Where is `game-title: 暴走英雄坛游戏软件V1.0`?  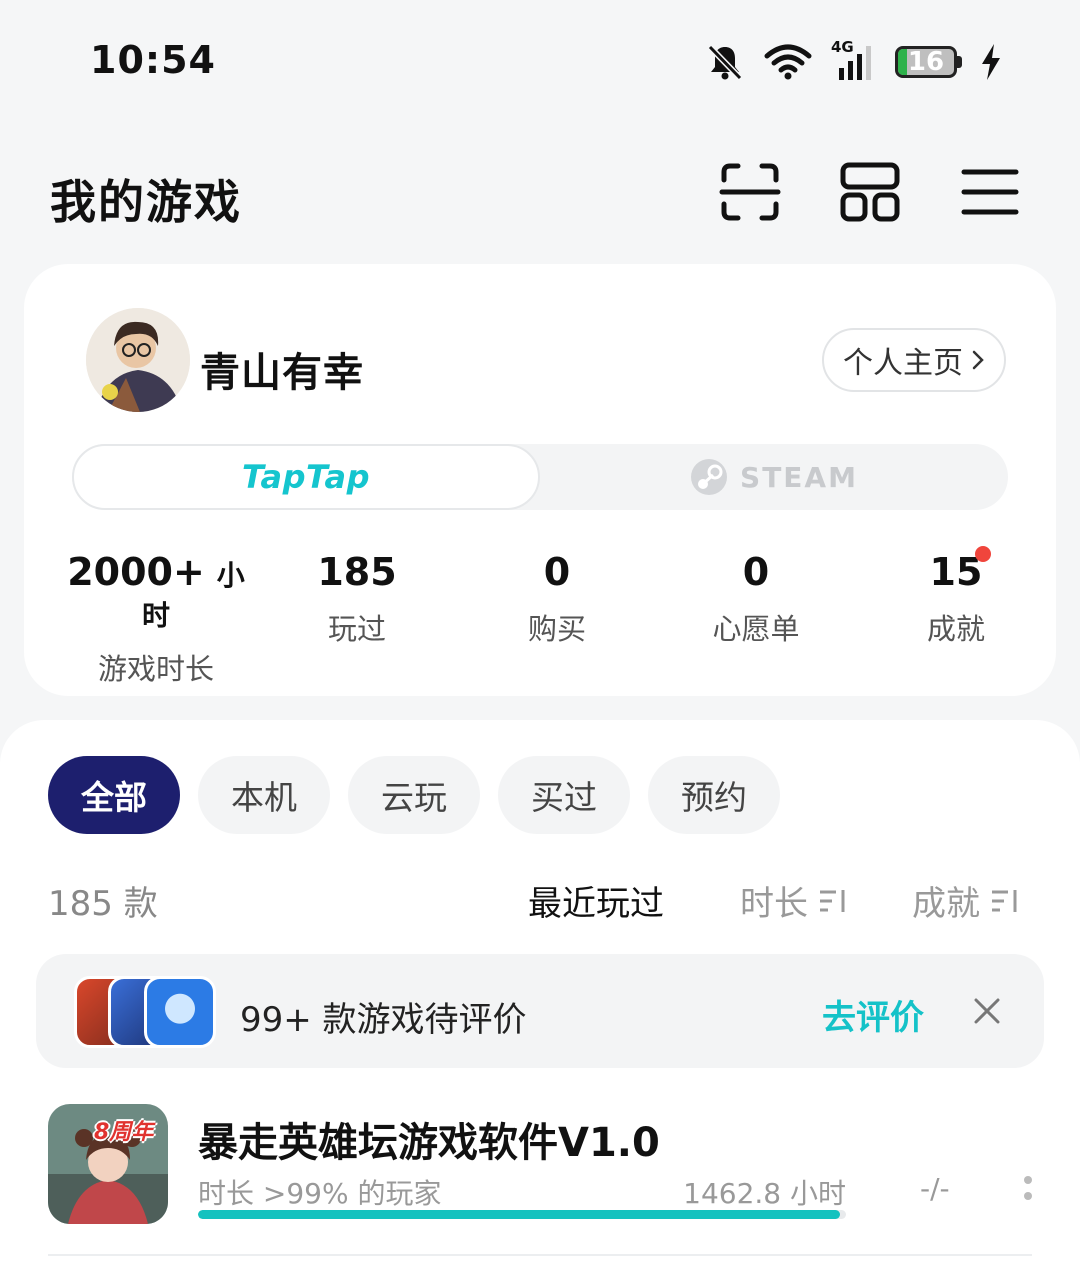
game-title: 暴走英雄坛游戏软件V1.0 is located at coordinates (429, 1139).